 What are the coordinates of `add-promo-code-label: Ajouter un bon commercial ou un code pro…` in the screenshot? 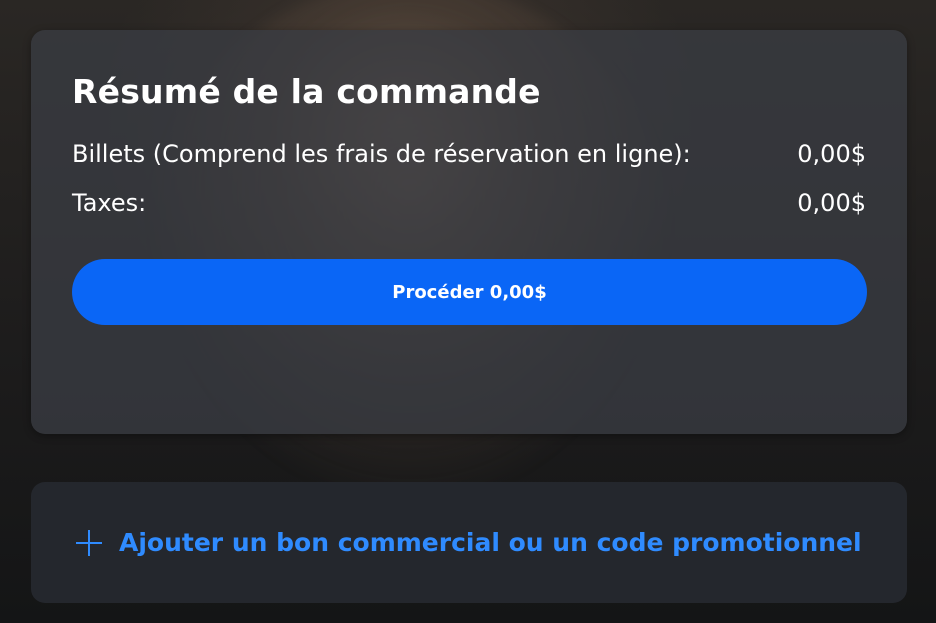 It's located at (490, 542).